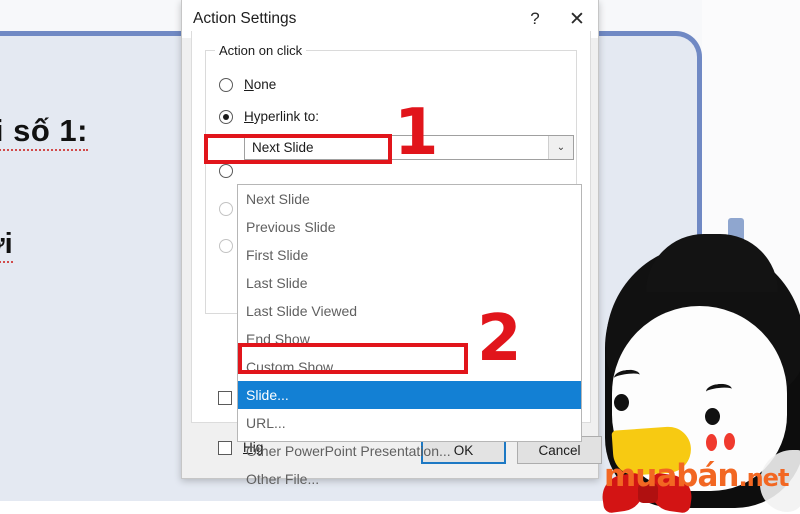 The width and height of the screenshot is (800, 514). What do you see at coordinates (560, 147) in the screenshot?
I see `chevron-down-icon: ⌄` at bounding box center [560, 147].